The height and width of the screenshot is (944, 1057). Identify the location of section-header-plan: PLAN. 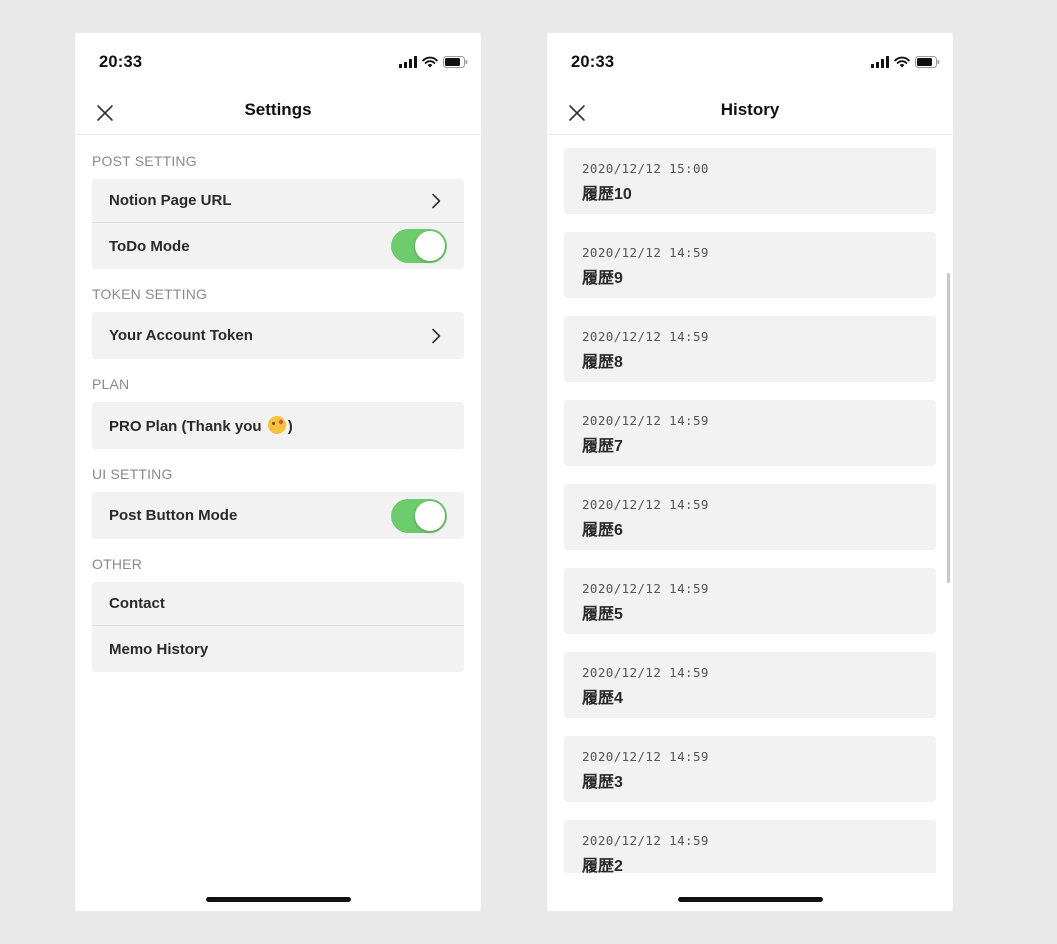
(111, 384).